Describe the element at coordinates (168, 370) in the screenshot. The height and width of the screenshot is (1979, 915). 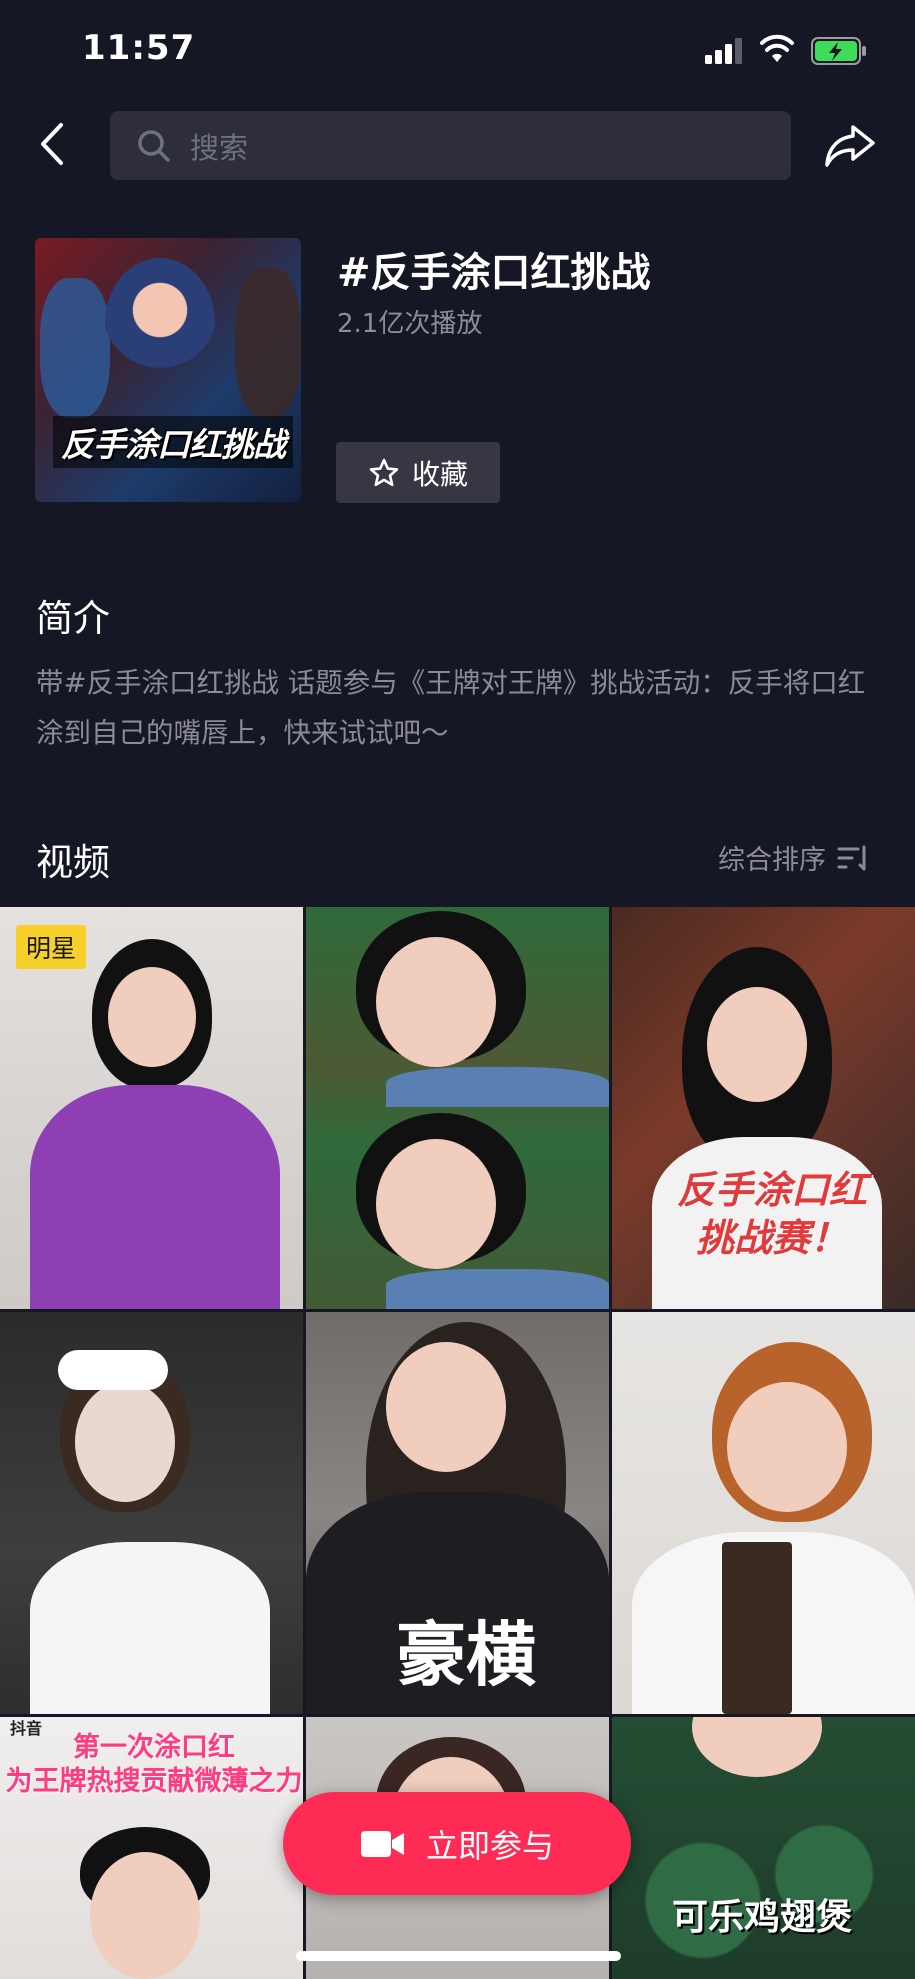
I see `topic-cover-image: 反手涂口红挑战` at that location.